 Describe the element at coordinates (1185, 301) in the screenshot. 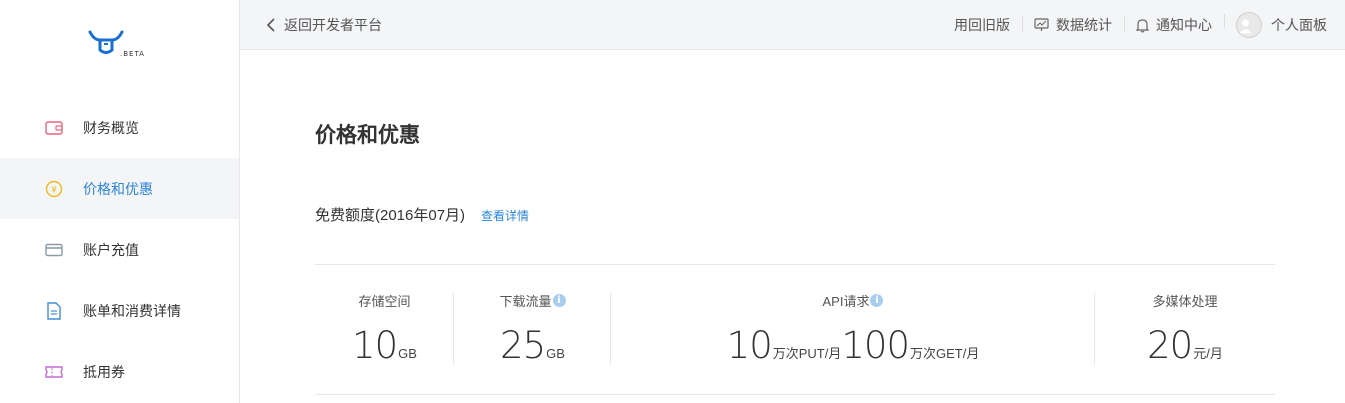

I see `stat-label: 多媒体处理` at that location.